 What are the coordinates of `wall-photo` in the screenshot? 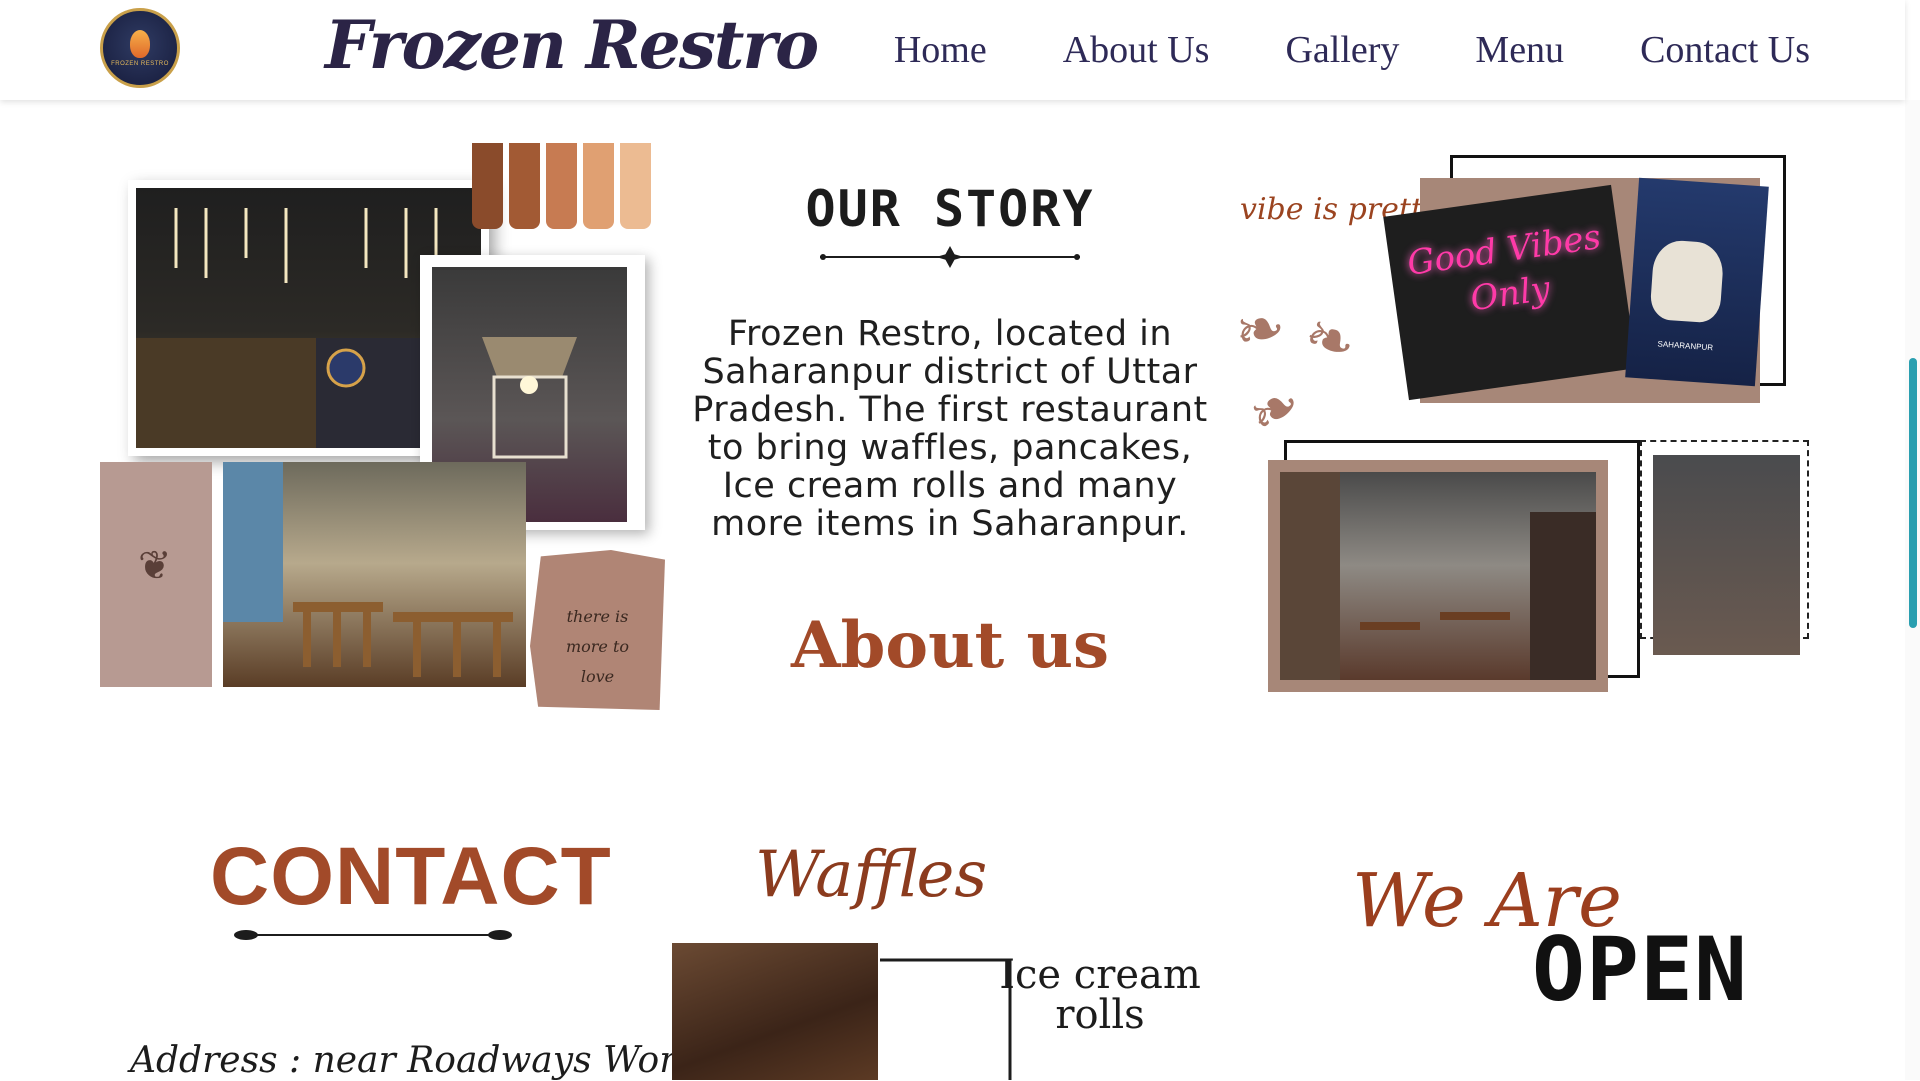 It's located at (1726, 555).